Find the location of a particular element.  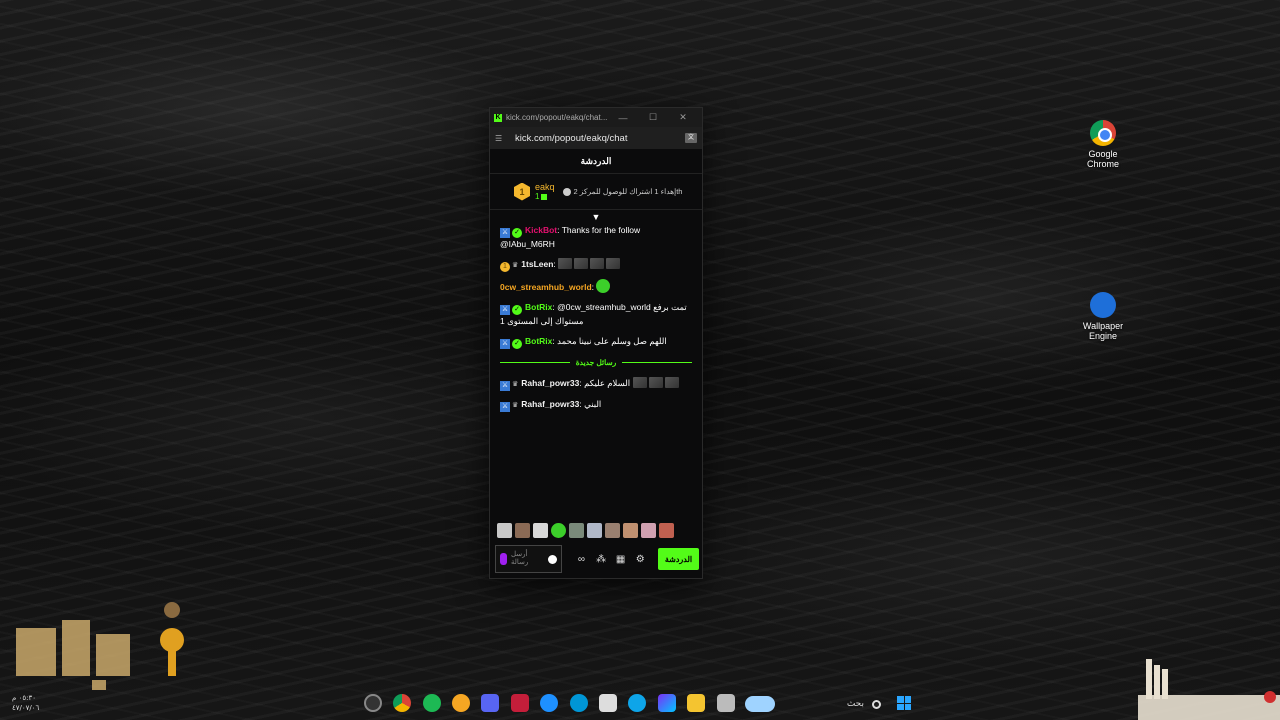

address-url: kick.com/popout/eakq/chat is located at coordinates (600, 138).